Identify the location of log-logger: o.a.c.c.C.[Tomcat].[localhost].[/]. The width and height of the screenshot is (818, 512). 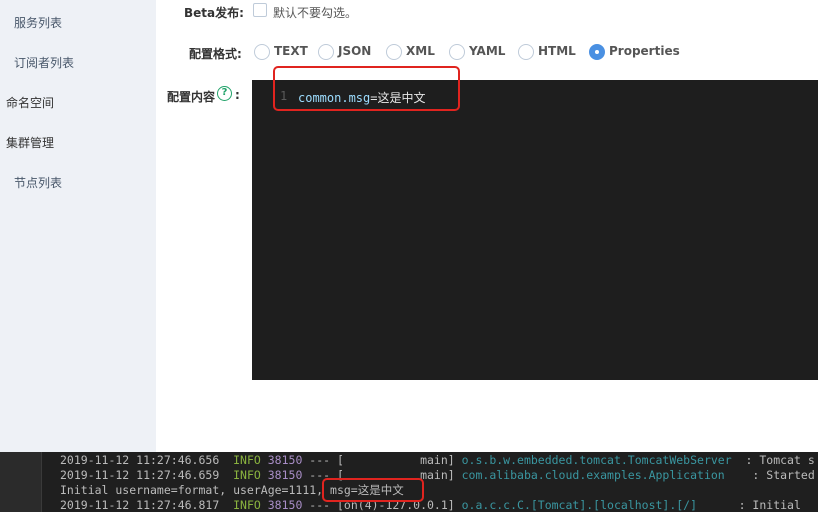
(576, 505).